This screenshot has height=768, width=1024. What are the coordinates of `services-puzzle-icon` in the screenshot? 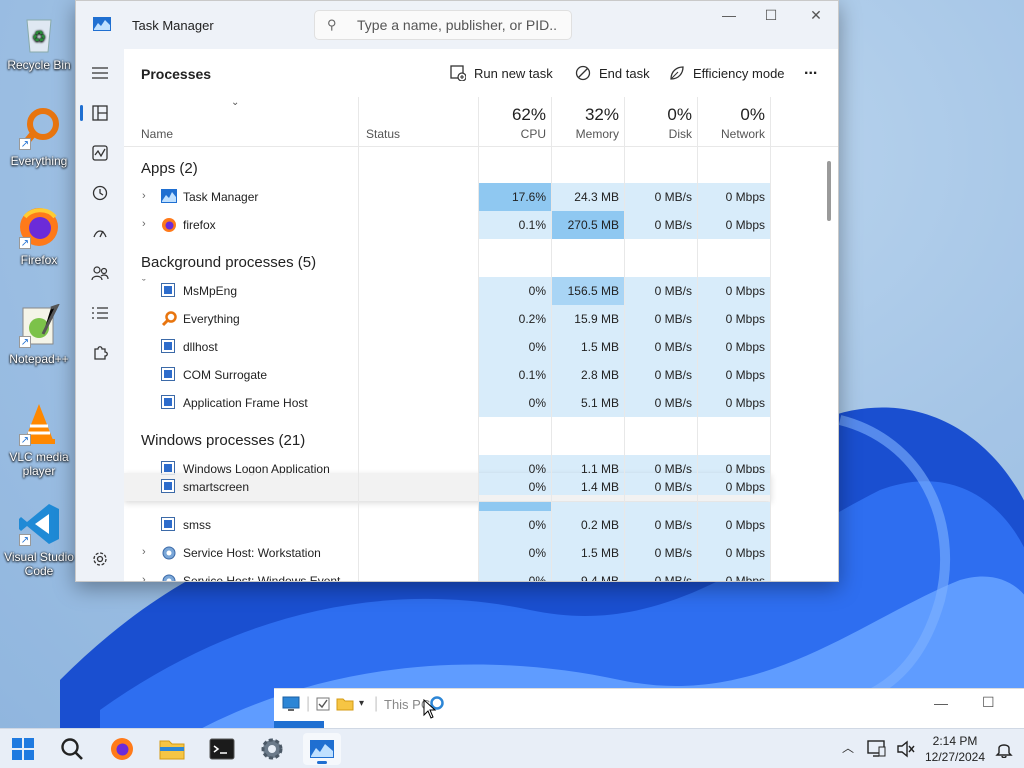 It's located at (101, 353).